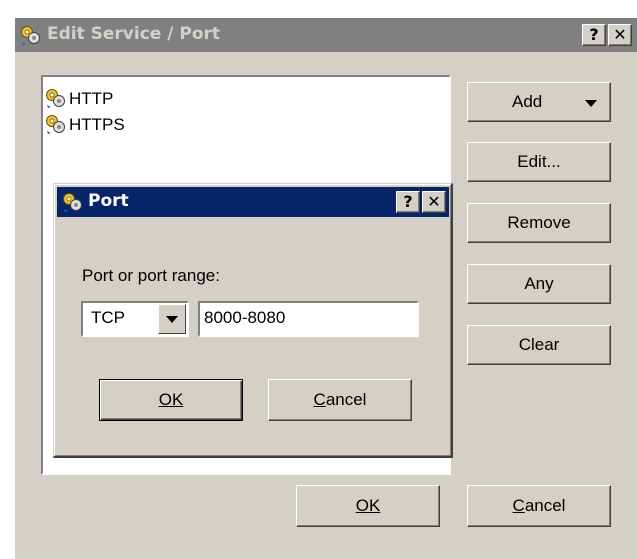  I want to click on port-cancel-button: Cancel, so click(340, 400).